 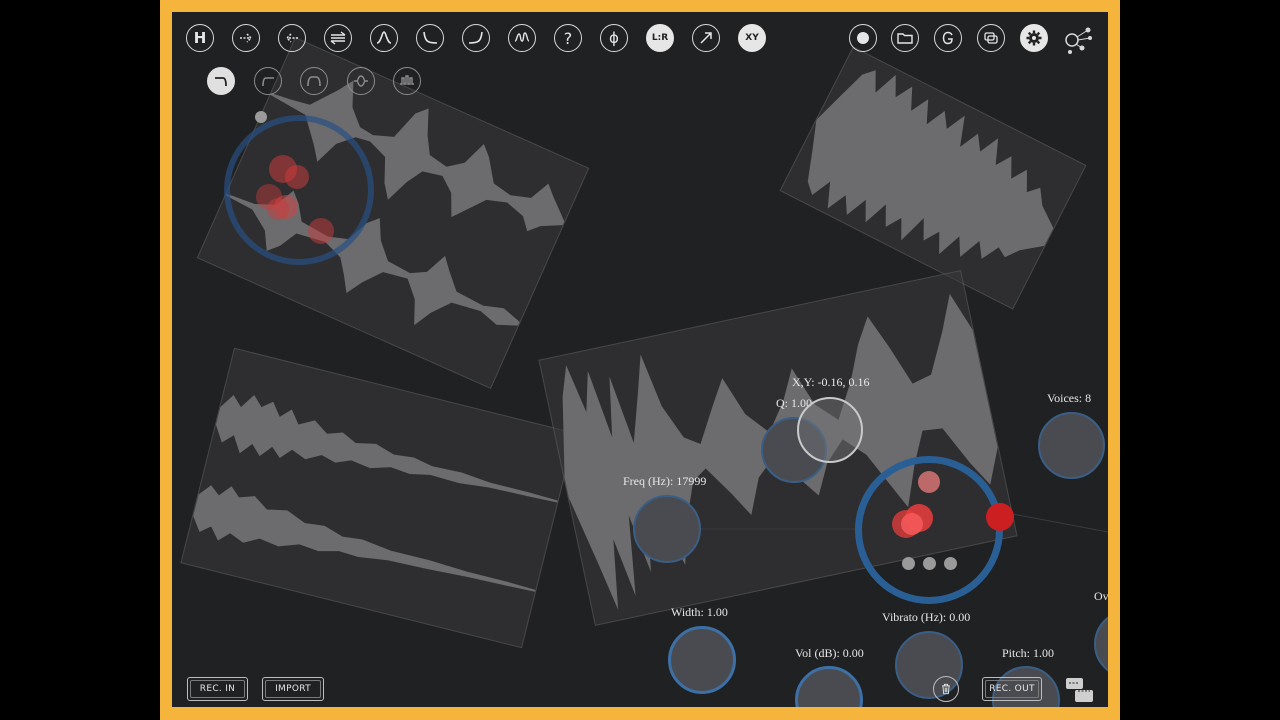 I want to click on grain-g-icon, so click(x=947, y=38).